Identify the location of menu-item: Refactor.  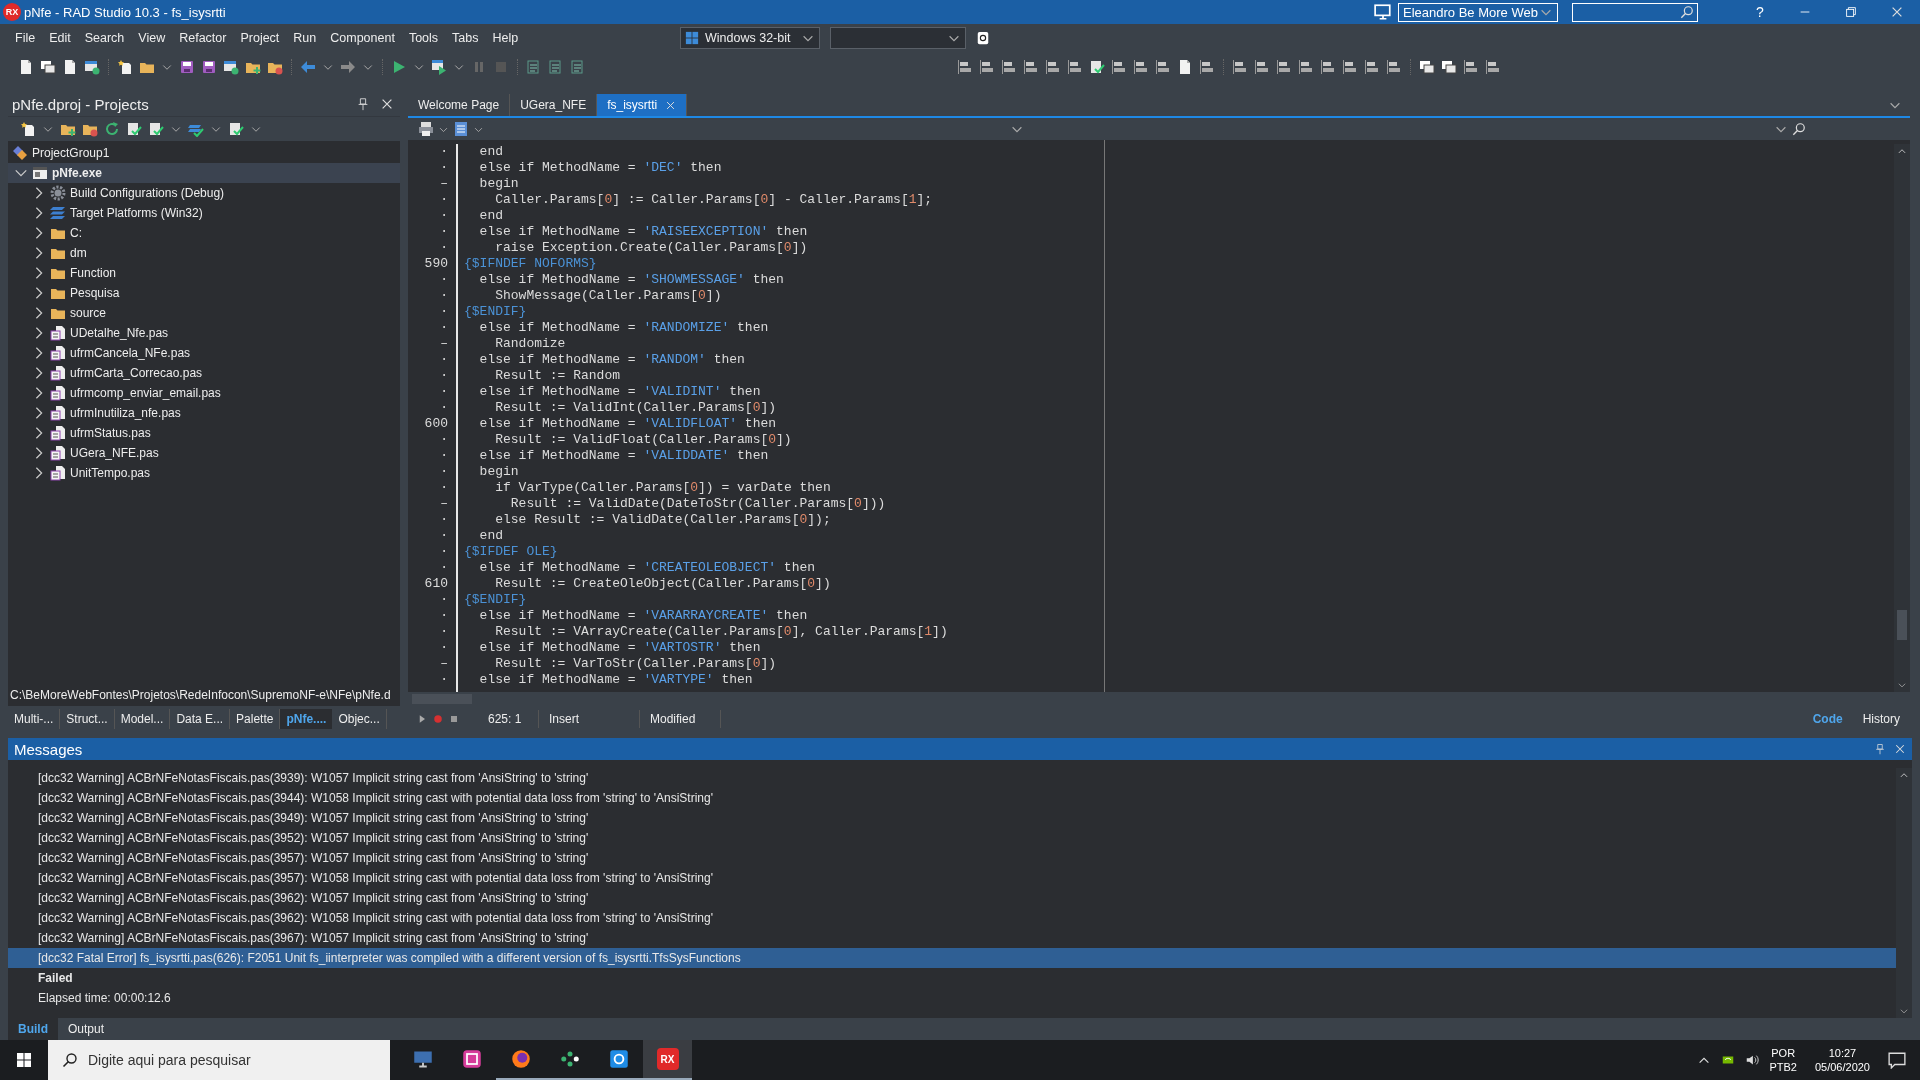
(203, 38).